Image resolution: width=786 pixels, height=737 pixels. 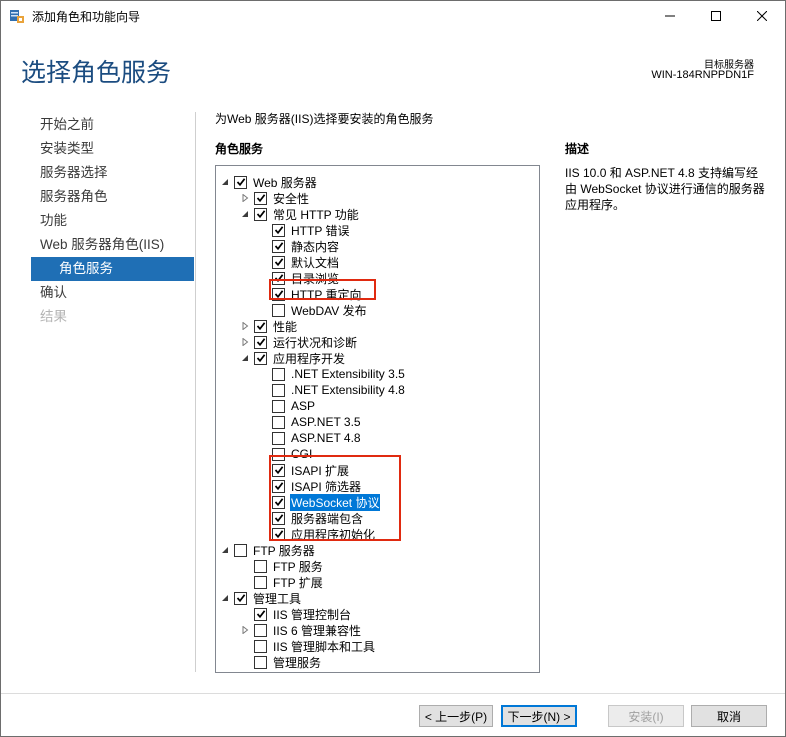 What do you see at coordinates (287, 406) in the screenshot?
I see `tree-node: ASP` at bounding box center [287, 406].